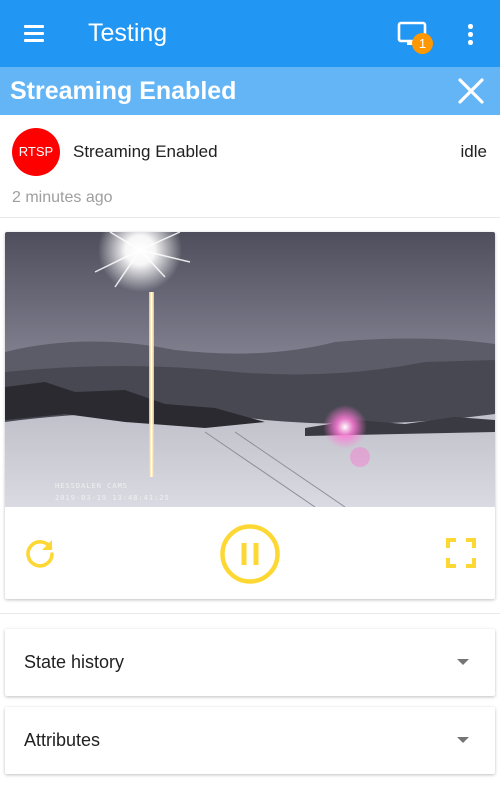 The width and height of the screenshot is (500, 800). What do you see at coordinates (250, 33) in the screenshot?
I see `app-bar: Testing 1` at bounding box center [250, 33].